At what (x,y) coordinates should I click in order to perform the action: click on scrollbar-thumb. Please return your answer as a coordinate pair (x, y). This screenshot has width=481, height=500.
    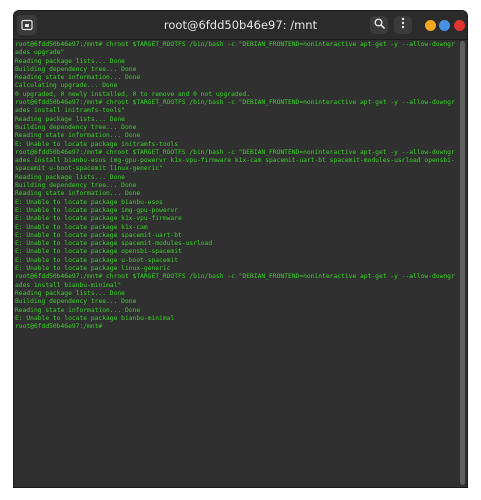
    Looking at the image, I should click on (462, 263).